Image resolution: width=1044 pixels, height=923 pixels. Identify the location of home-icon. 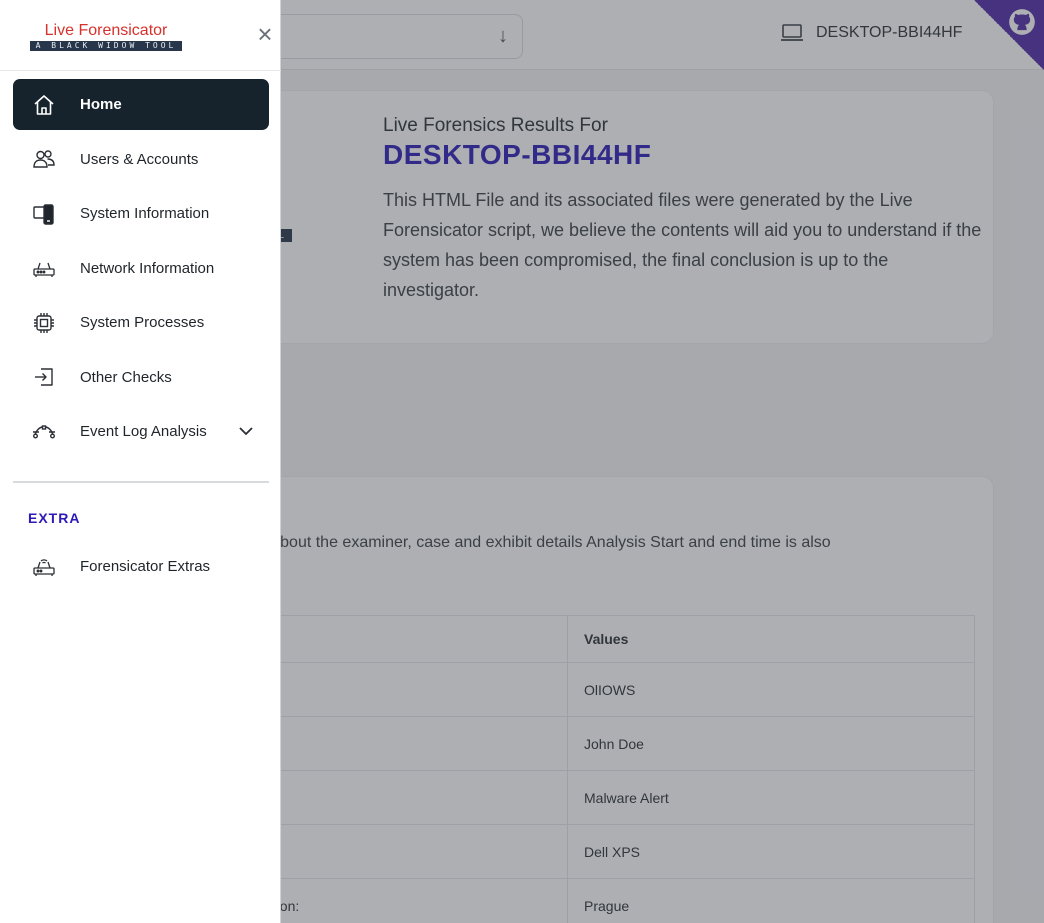
(44, 105).